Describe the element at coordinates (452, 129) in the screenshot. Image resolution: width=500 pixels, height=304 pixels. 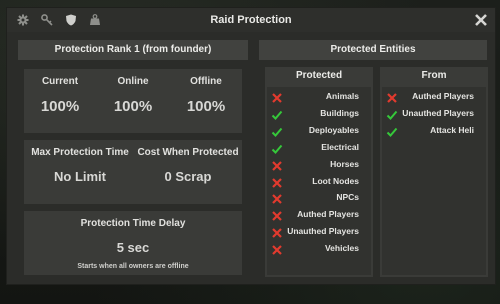
I see `from-source-label: Attack Heli` at that location.